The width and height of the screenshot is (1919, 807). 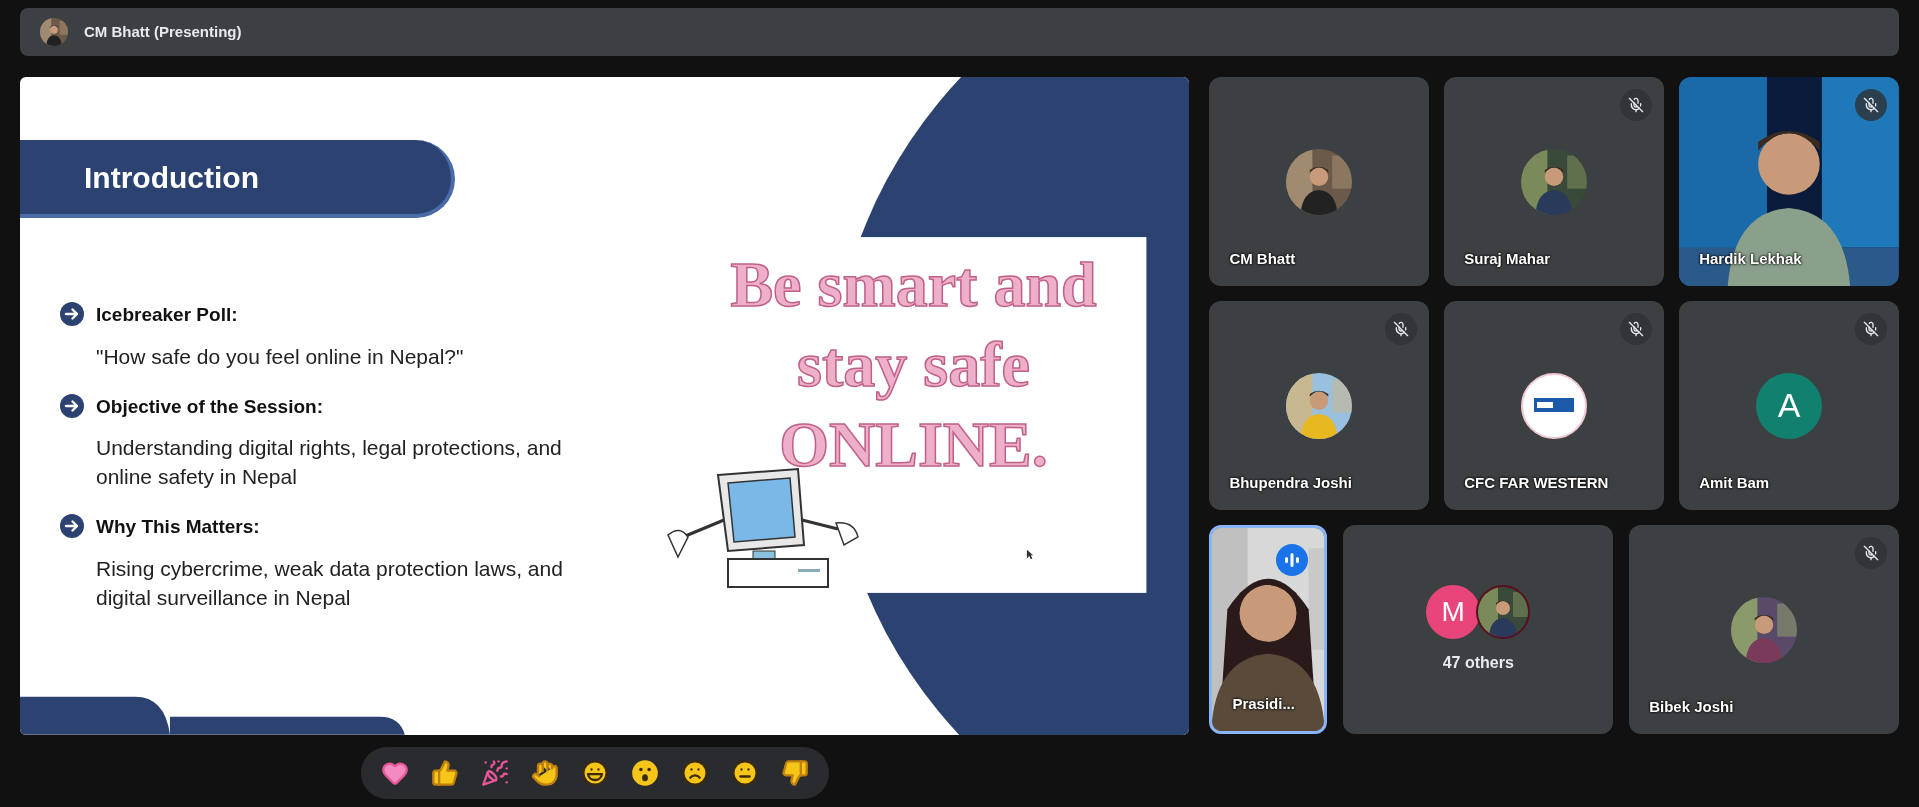 I want to click on participant-name: Suraj Mahar, so click(x=1507, y=258).